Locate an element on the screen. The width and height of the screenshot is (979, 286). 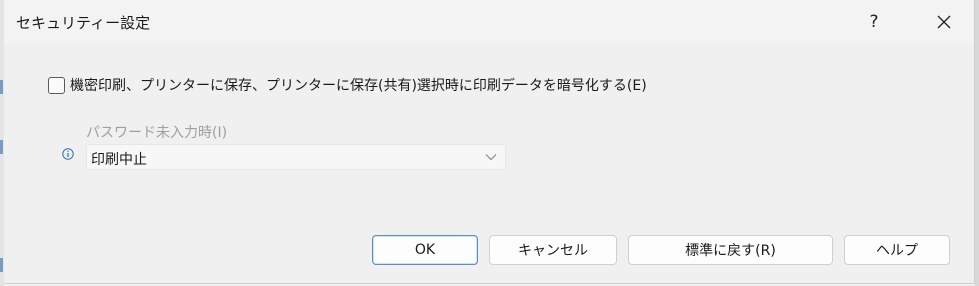
info-icon is located at coordinates (68, 154).